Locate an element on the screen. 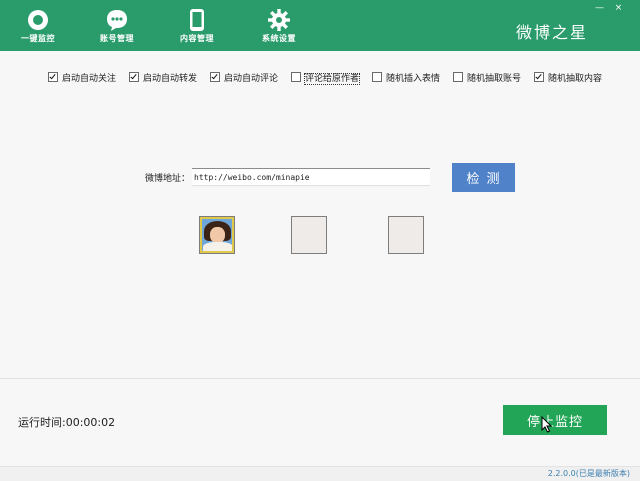 Image resolution: width=640 pixels, height=481 pixels. nav-label: 账号管理 is located at coordinates (117, 38).